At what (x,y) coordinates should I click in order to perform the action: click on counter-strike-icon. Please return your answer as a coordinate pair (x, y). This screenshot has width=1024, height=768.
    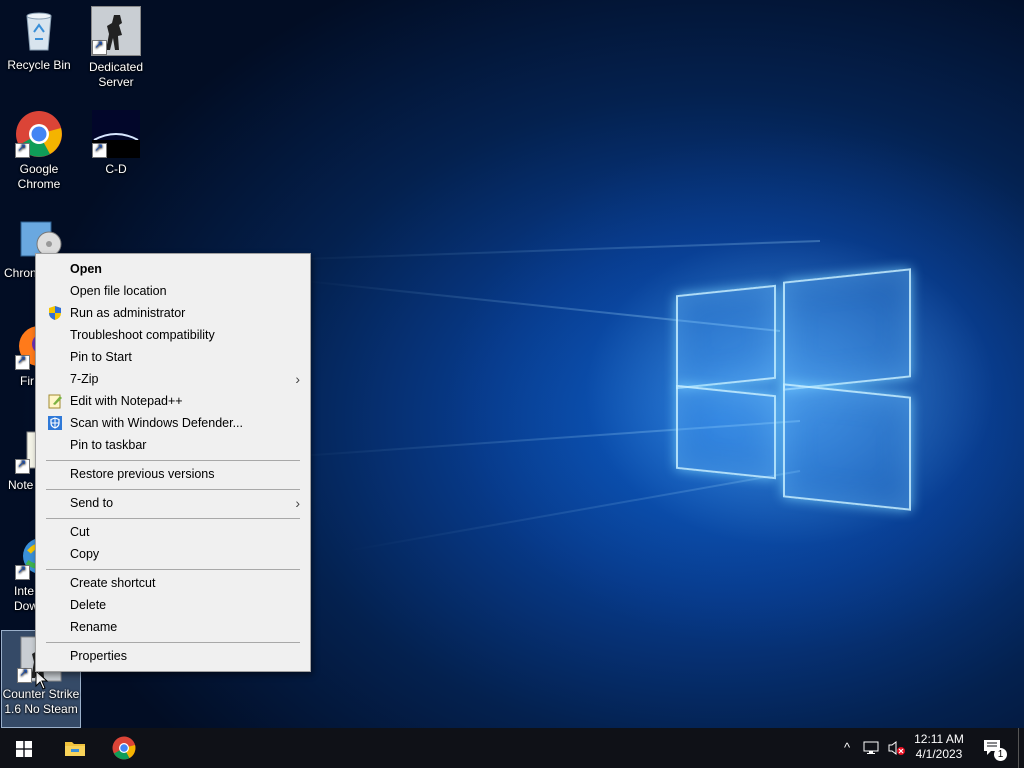
    Looking at the image, I should click on (116, 31).